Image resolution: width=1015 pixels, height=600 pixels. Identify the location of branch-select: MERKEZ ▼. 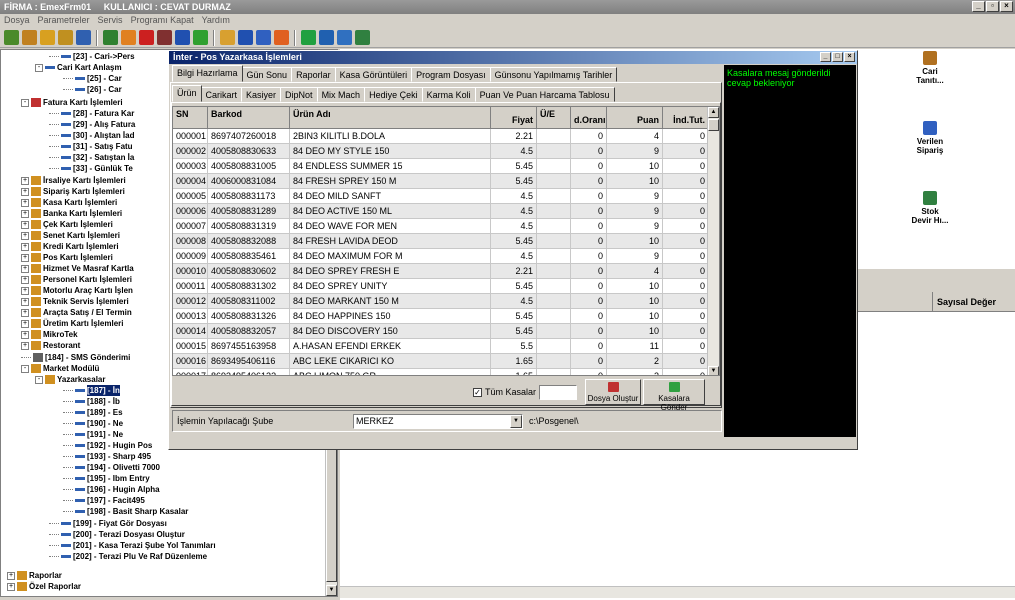
(438, 421).